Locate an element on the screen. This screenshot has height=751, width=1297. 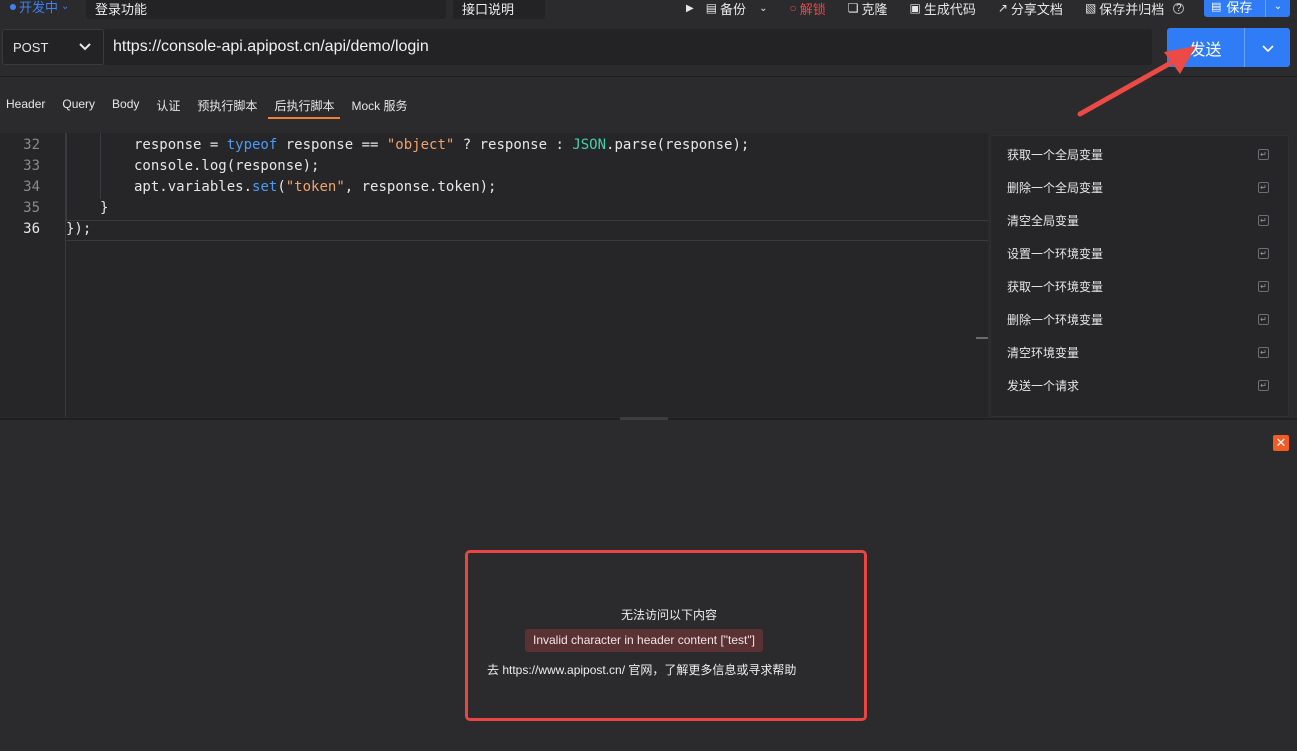
line-number: 34 is located at coordinates (31, 187).